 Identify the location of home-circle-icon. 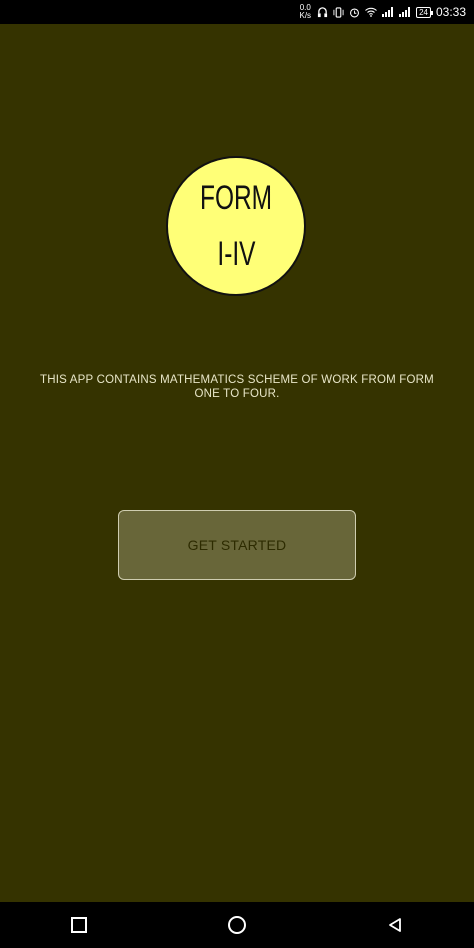
(237, 925).